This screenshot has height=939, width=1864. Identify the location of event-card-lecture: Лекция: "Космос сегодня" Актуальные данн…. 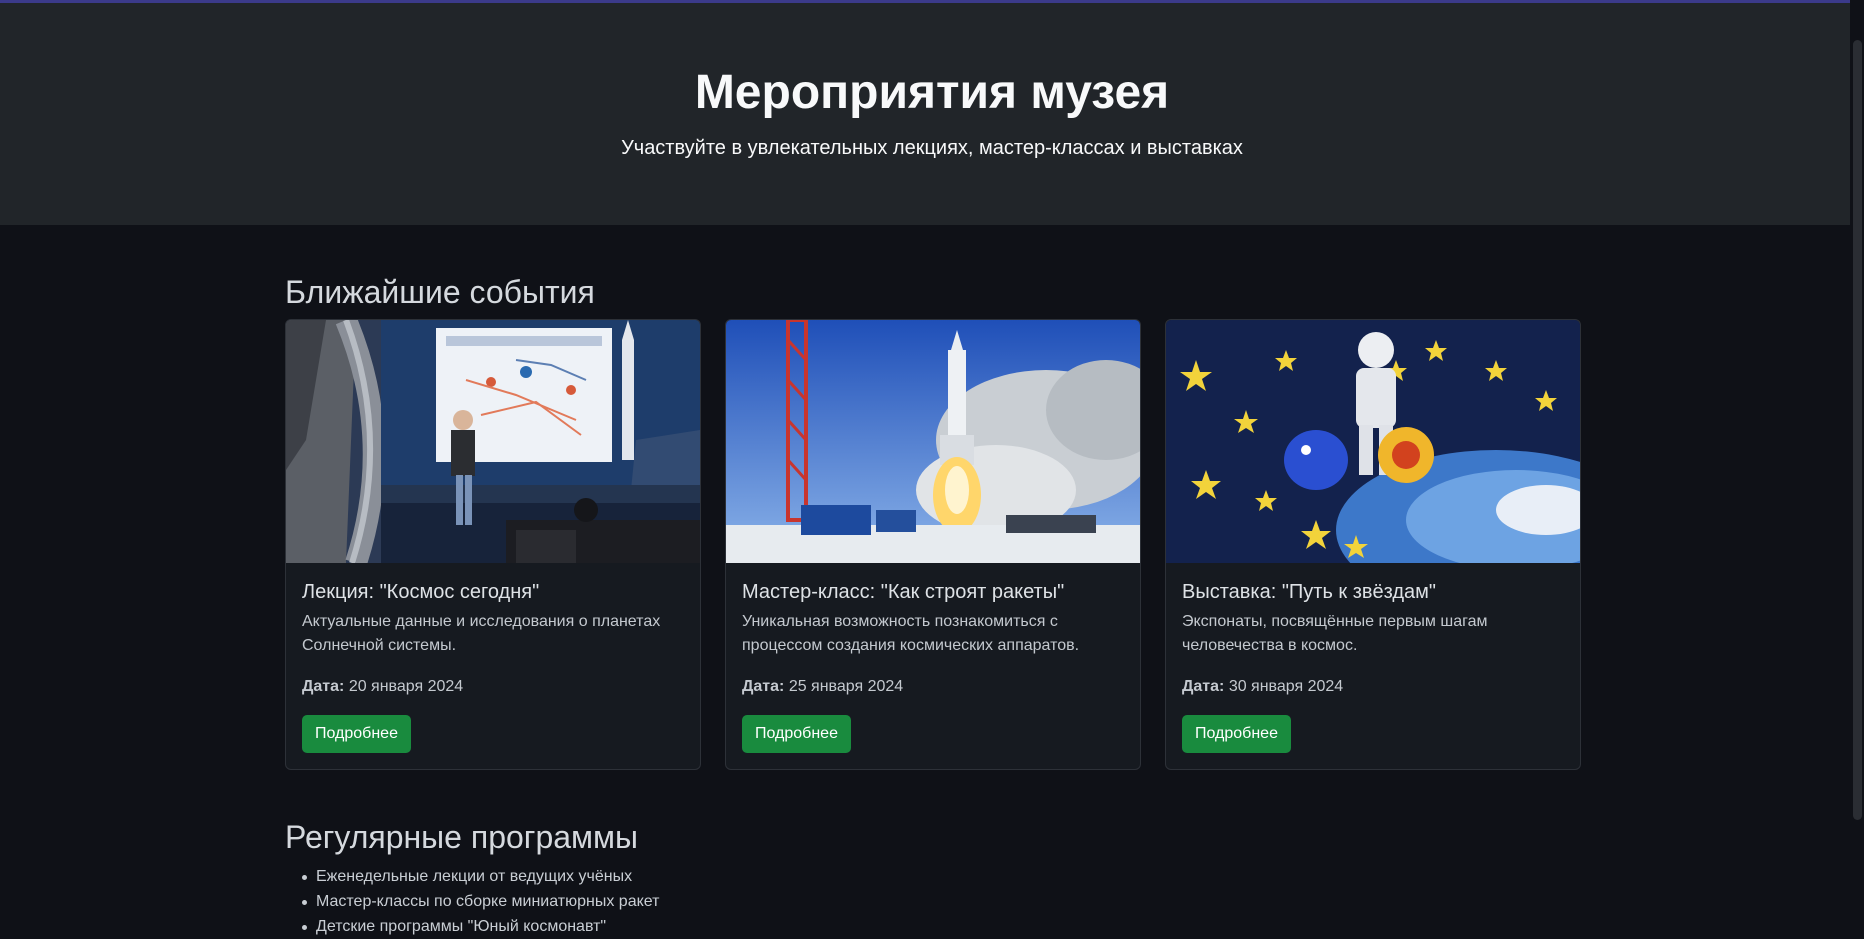
(493, 544).